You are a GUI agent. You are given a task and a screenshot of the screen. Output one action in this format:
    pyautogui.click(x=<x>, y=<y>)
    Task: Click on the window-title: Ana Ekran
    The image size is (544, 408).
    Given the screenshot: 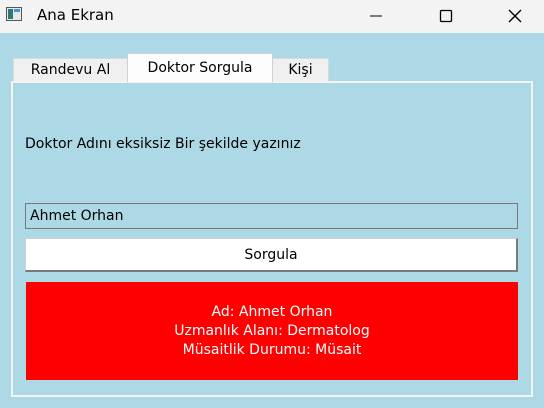 What is the action you would take?
    pyautogui.click(x=75, y=15)
    